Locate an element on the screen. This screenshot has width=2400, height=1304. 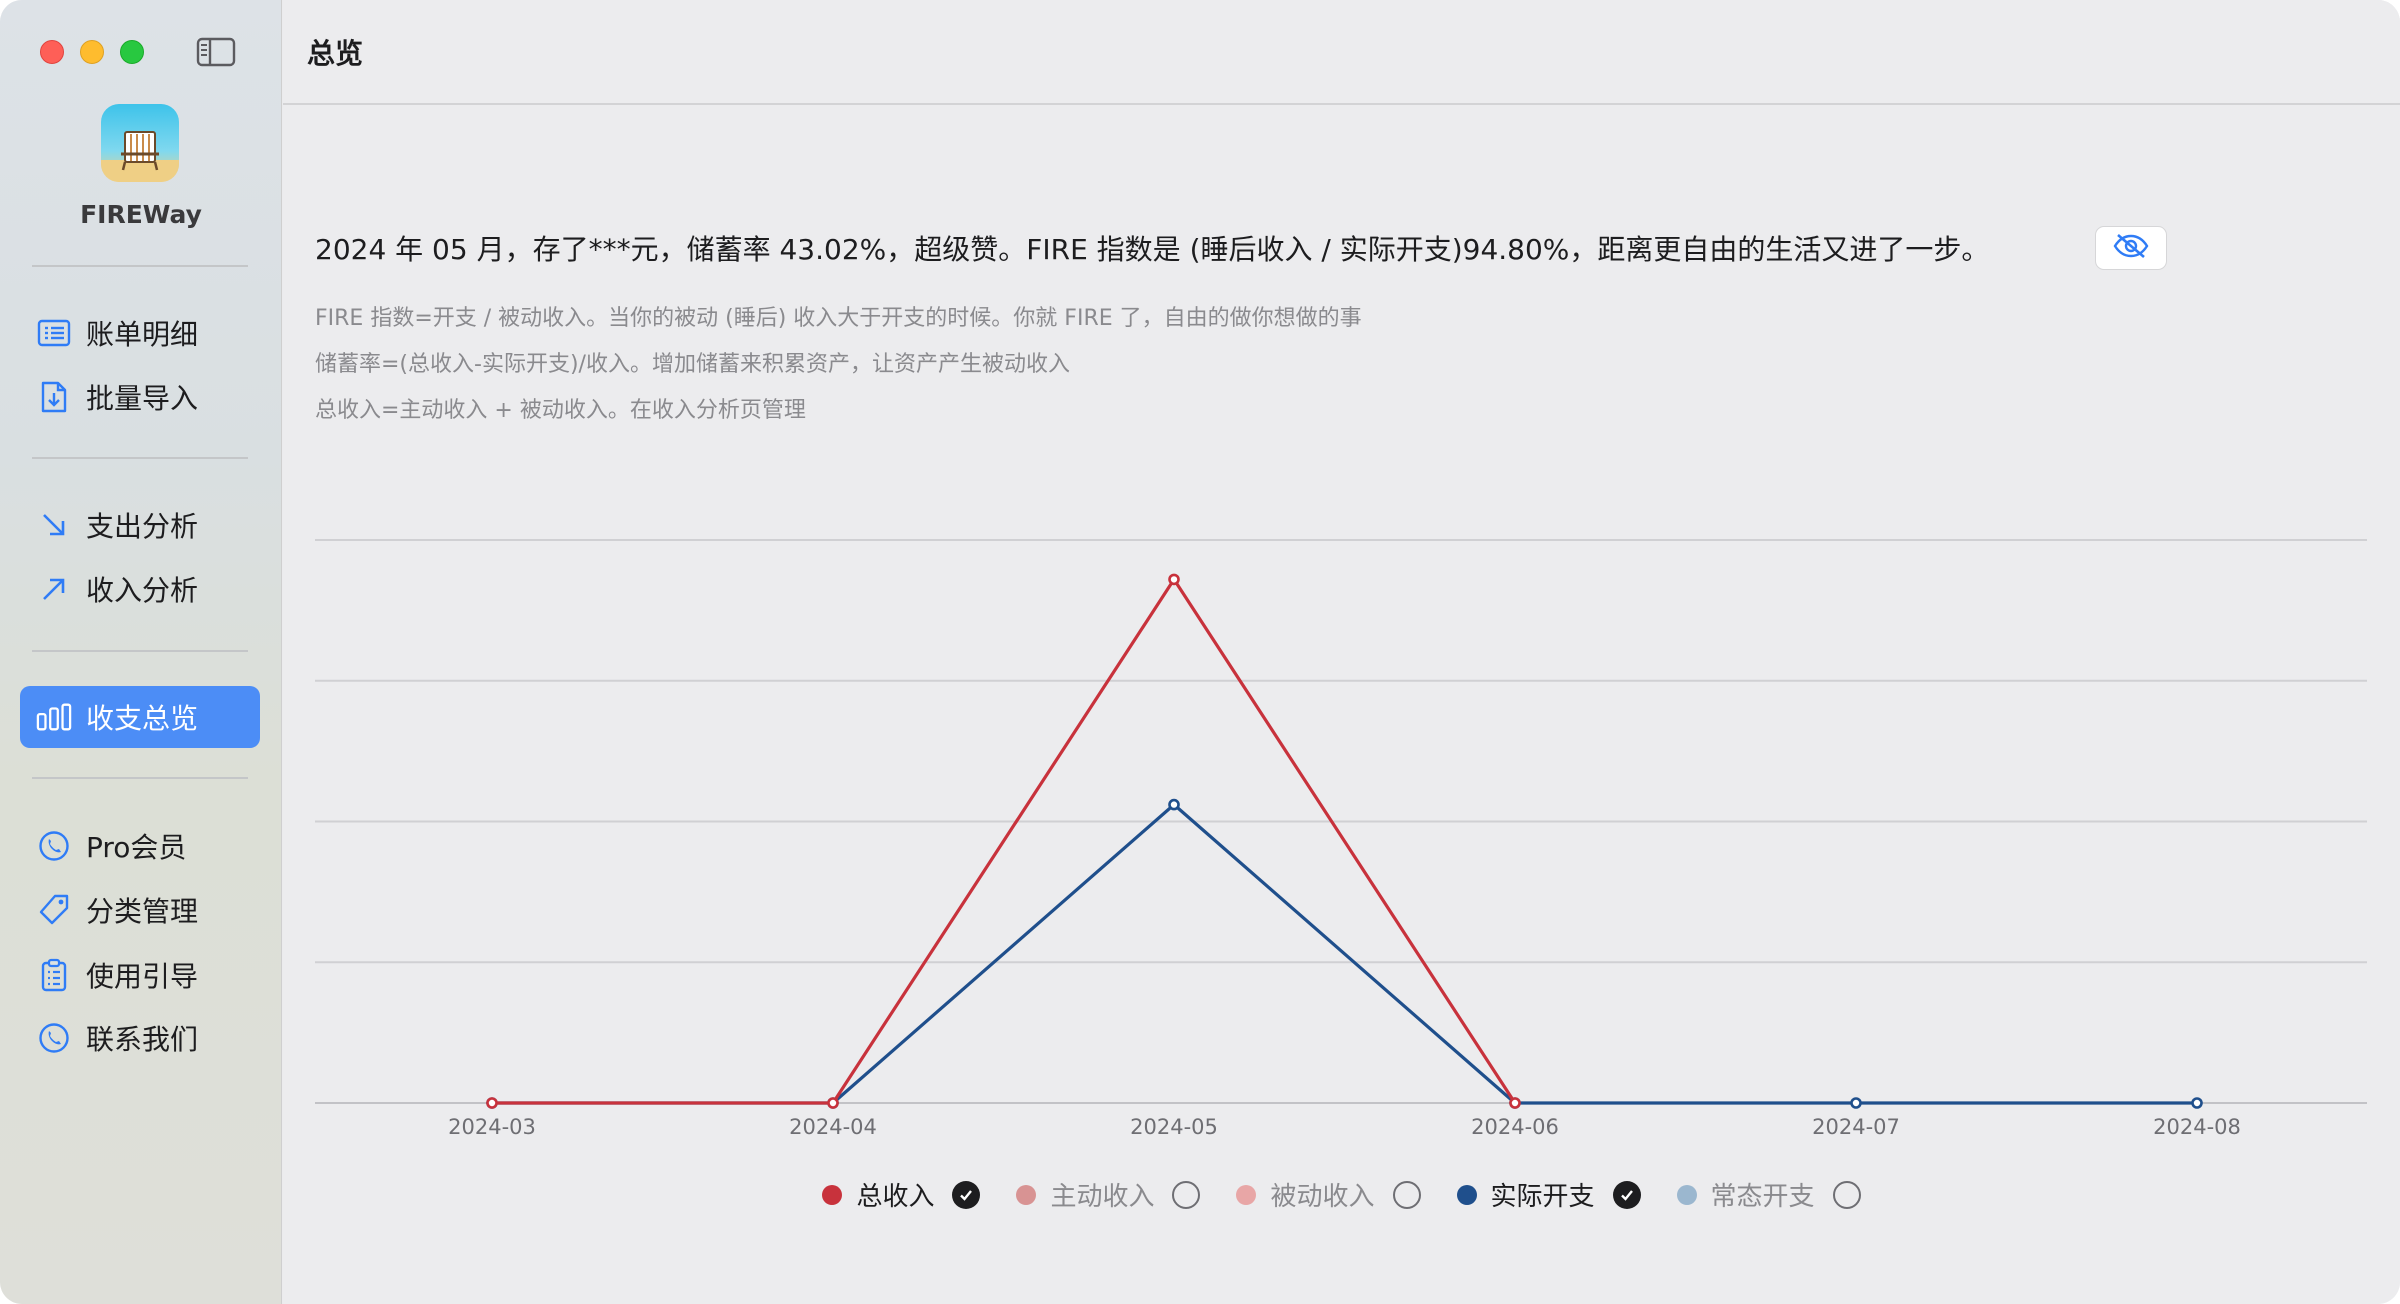
sidebar-item-bill-details: 账单明细 is located at coordinates (140, 333).